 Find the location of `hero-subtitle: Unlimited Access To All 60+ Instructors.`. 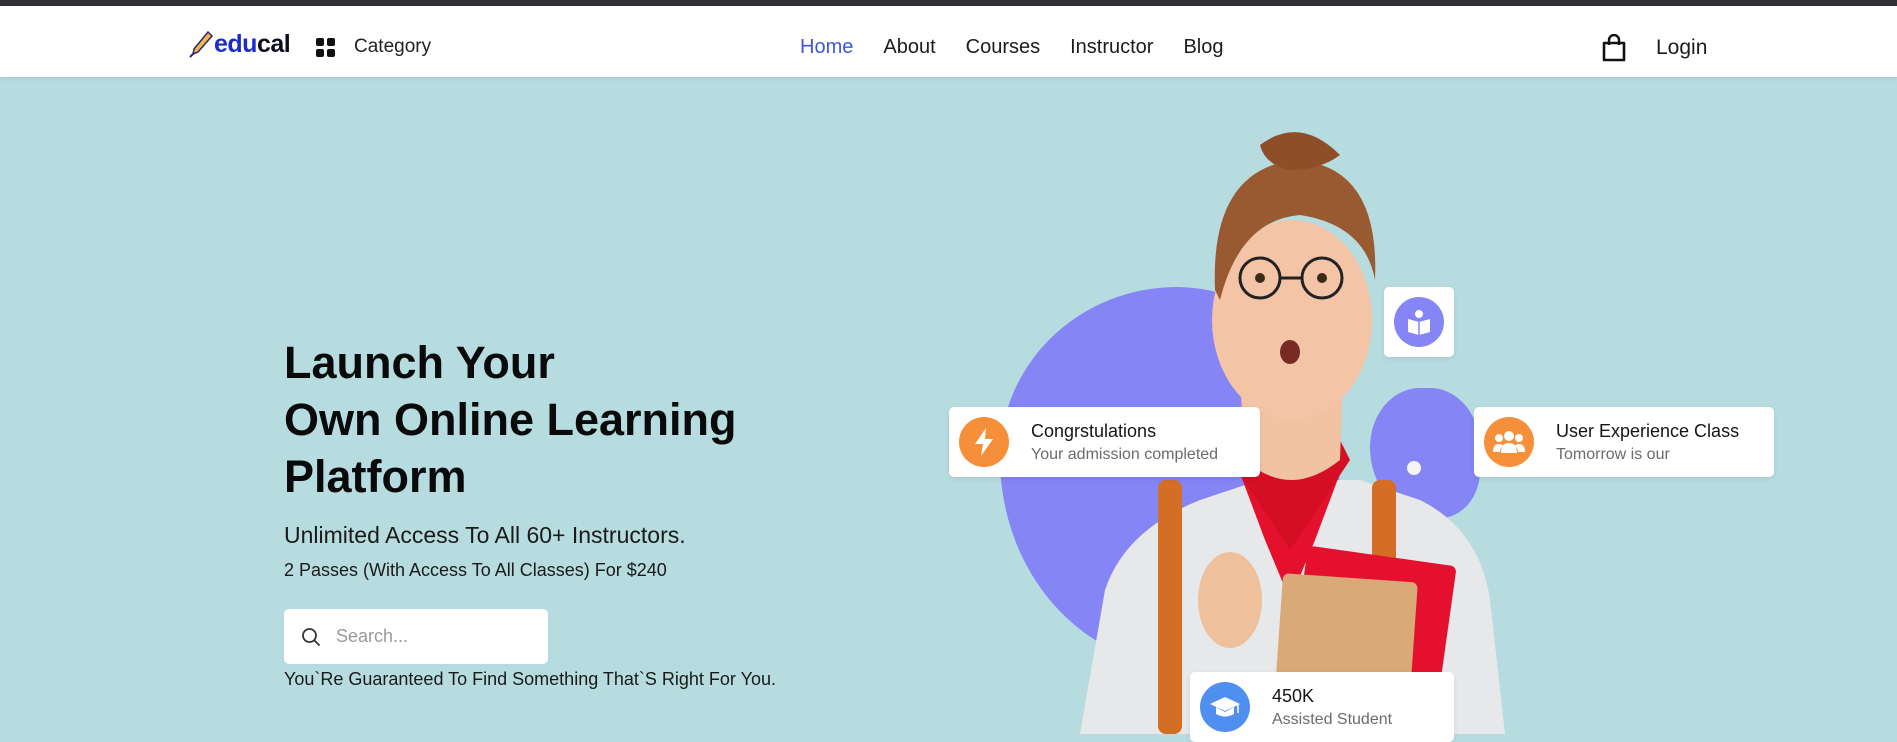

hero-subtitle: Unlimited Access To All 60+ Instructors. is located at coordinates (485, 535).